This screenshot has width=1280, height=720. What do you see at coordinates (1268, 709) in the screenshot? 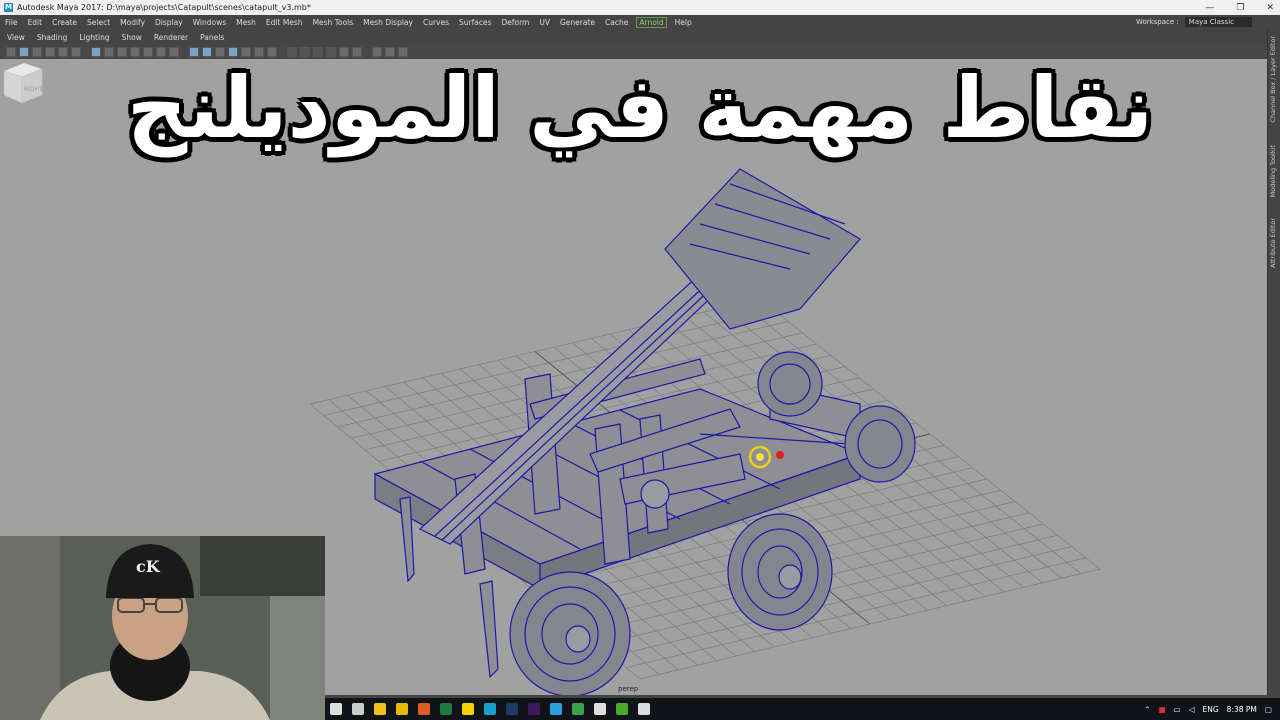
I see `notifications-icon: ▢` at bounding box center [1268, 709].